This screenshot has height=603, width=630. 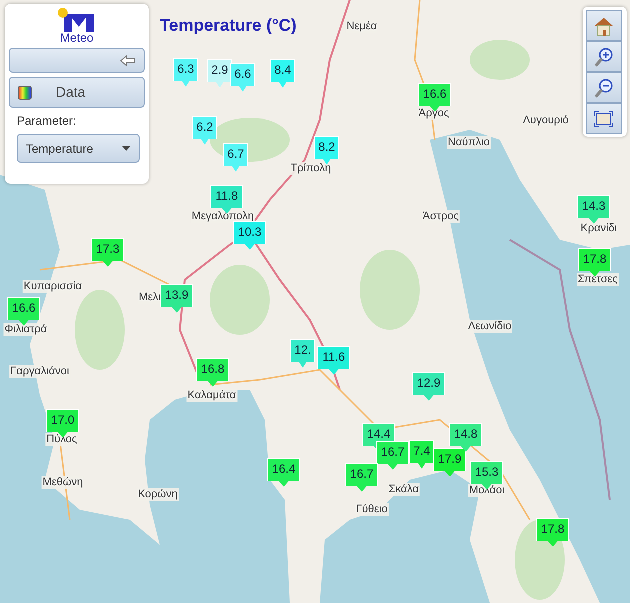 What do you see at coordinates (77, 92) in the screenshot?
I see `data-button: Data` at bounding box center [77, 92].